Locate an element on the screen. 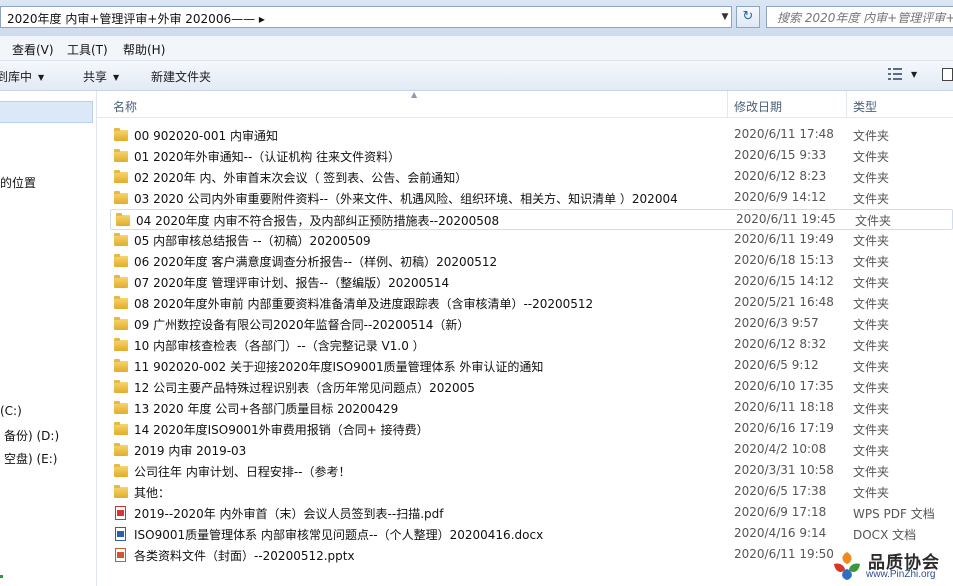  file-date: 2020/6/3 9:57 is located at coordinates (776, 323).